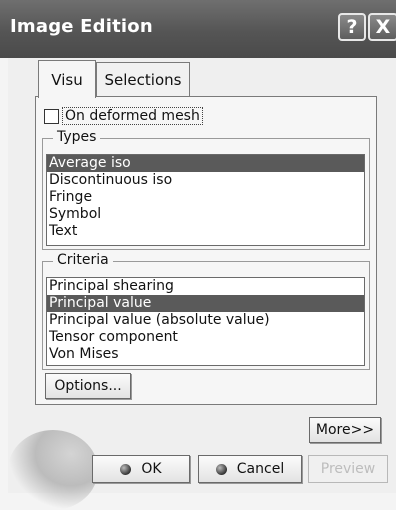 Image resolution: width=396 pixels, height=510 pixels. Describe the element at coordinates (151, 469) in the screenshot. I see `ok-button-label: OK` at that location.